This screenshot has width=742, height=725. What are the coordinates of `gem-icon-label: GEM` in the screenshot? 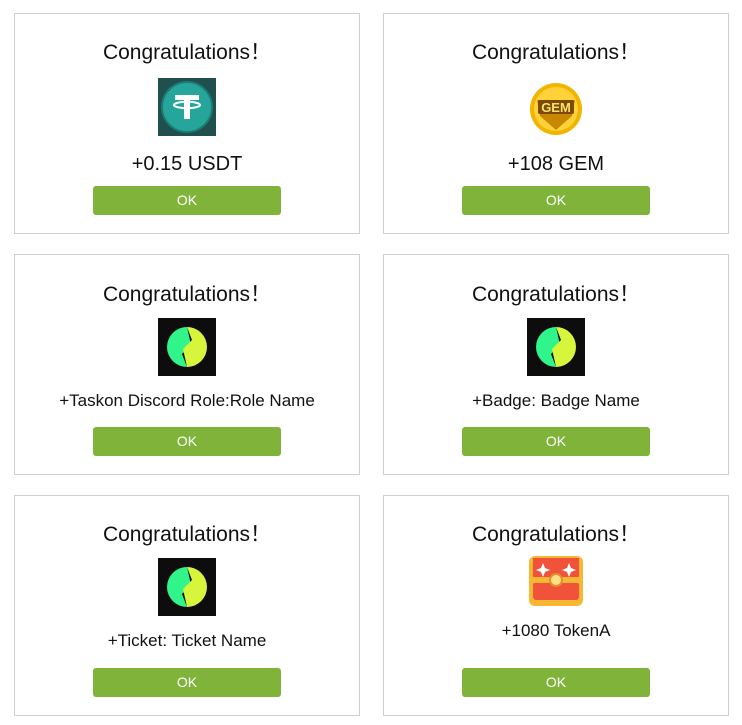 It's located at (556, 107).